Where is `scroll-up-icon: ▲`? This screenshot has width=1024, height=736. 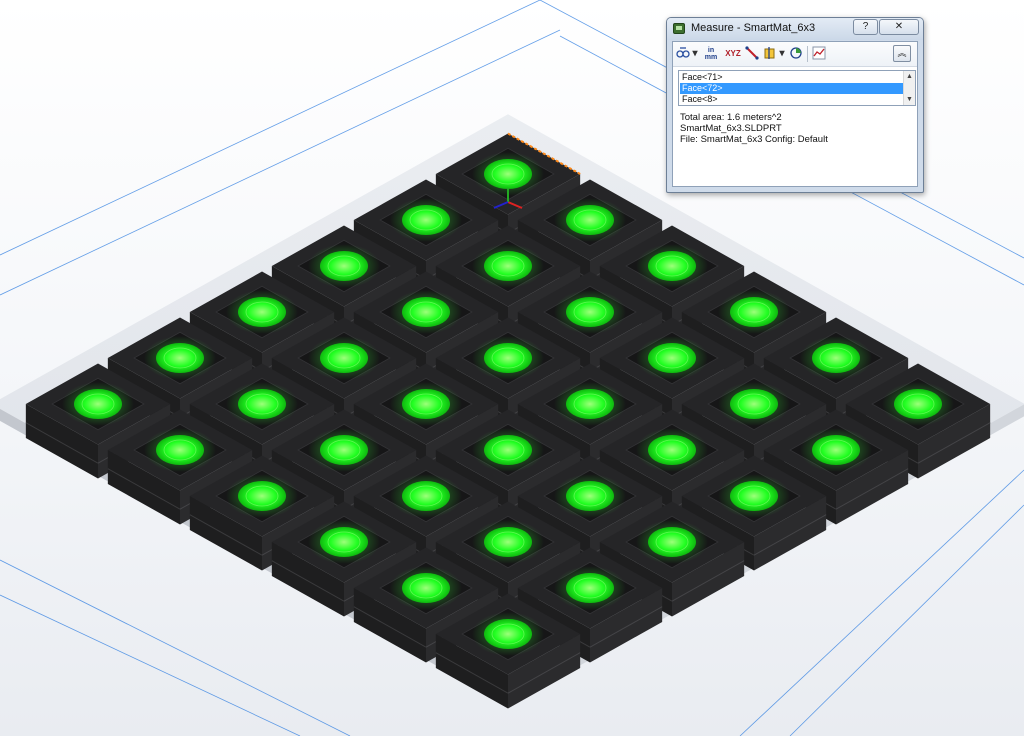
scroll-up-icon: ▲ is located at coordinates (909, 76).